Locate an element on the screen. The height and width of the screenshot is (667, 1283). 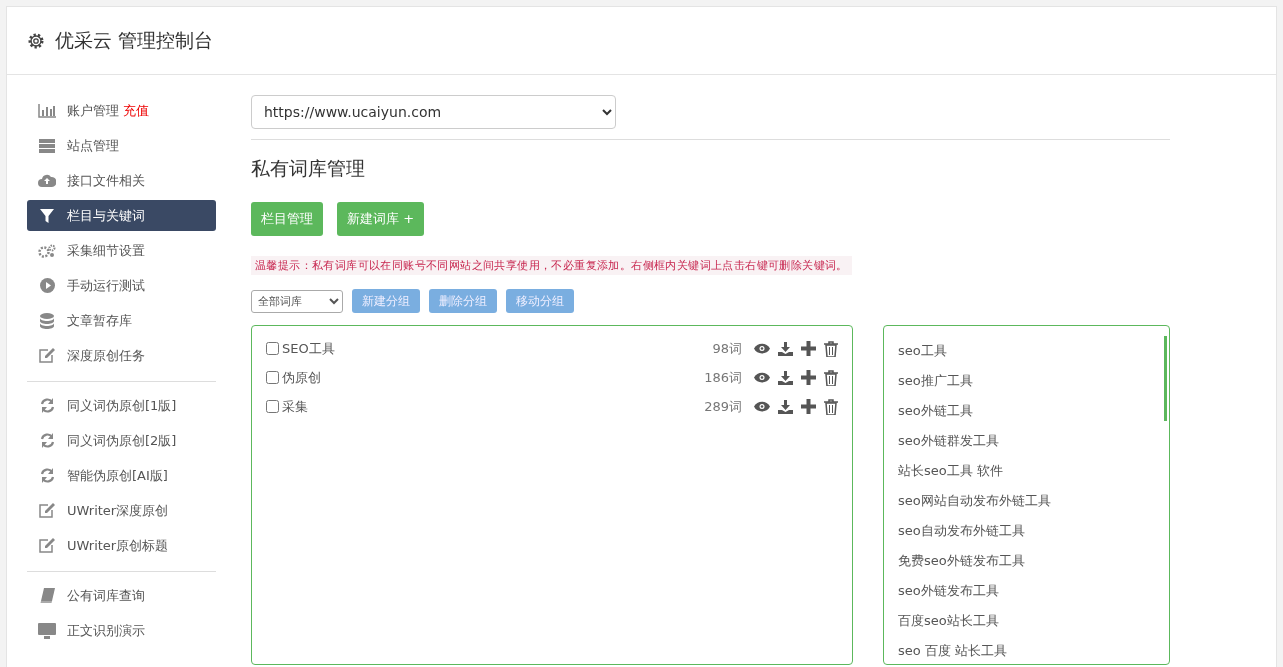
sidebar-item: 智能伪原创[AI版] is located at coordinates (121, 475).